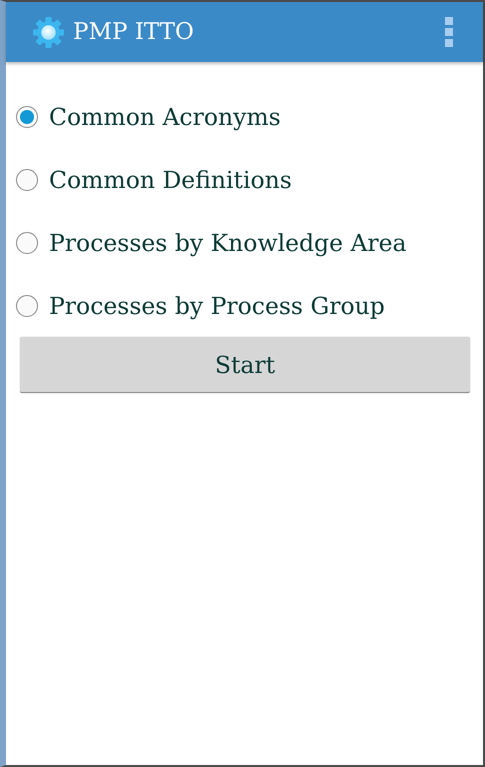  I want to click on overflow-menu-icon, so click(449, 32).